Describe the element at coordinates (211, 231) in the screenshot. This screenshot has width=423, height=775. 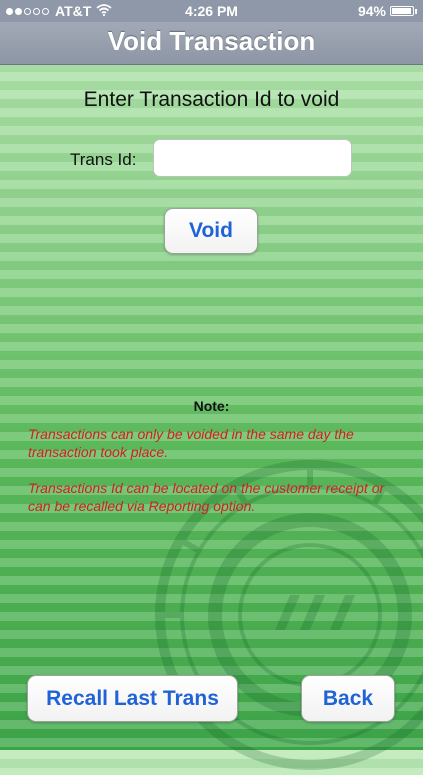
I see `void-button: Void` at that location.